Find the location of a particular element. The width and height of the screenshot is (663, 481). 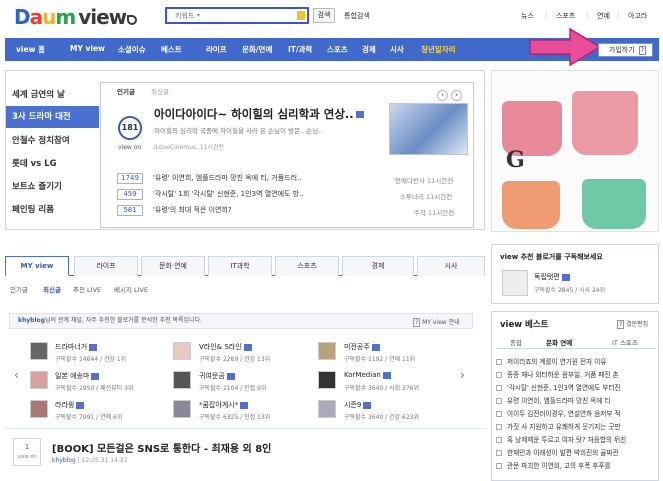

blogger-name: V라인& S라인 is located at coordinates (225, 347).